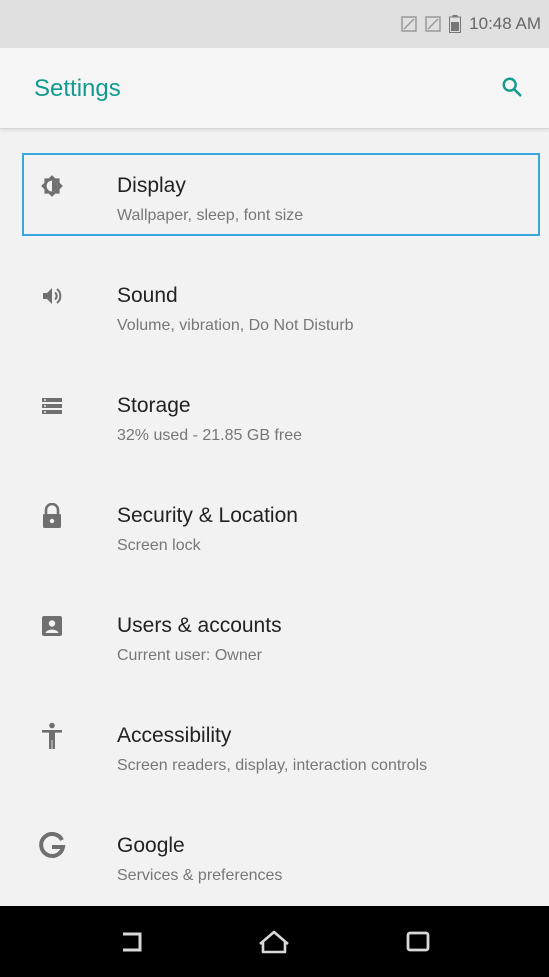 Image resolution: width=549 pixels, height=977 pixels. Describe the element at coordinates (274, 88) in the screenshot. I see `app-bar: Settings` at that location.